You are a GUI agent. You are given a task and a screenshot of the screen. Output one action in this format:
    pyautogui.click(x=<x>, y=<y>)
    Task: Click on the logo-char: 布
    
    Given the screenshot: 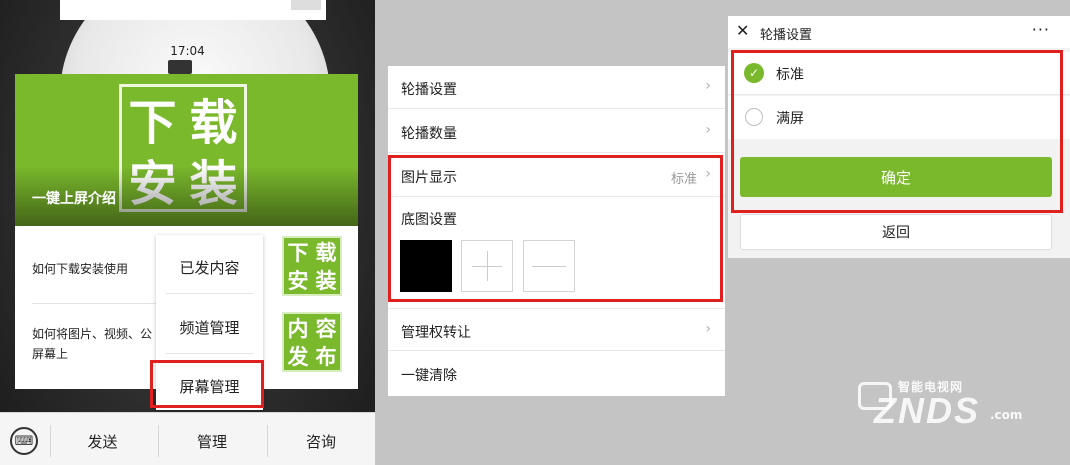 What is the action you would take?
    pyautogui.click(x=326, y=356)
    